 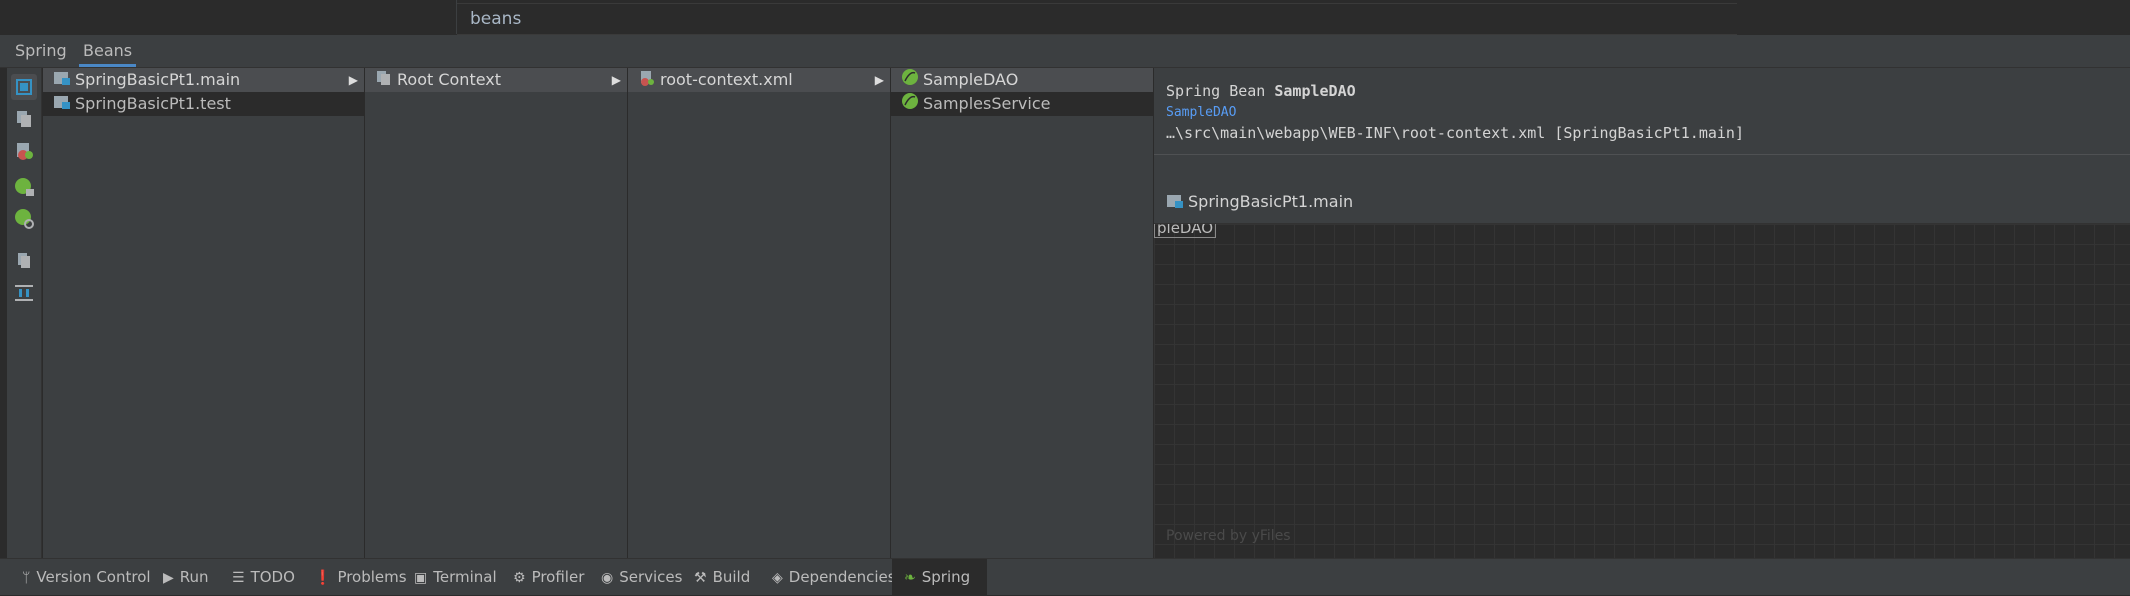 I want to click on statusbar-problems: ❗ Problems, so click(x=360, y=577).